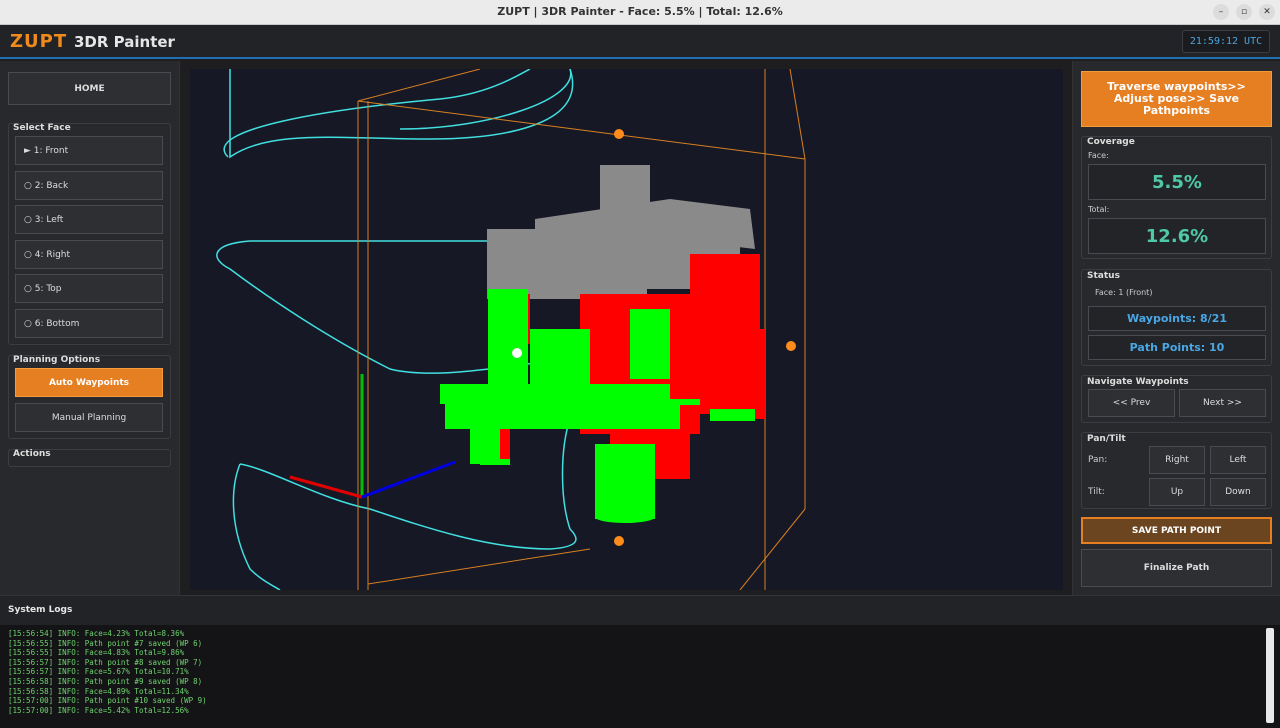 Image resolution: width=1280 pixels, height=728 pixels. Describe the element at coordinates (1177, 318) in the screenshot. I see `waypoints-status: Waypoints: 8/21` at that location.